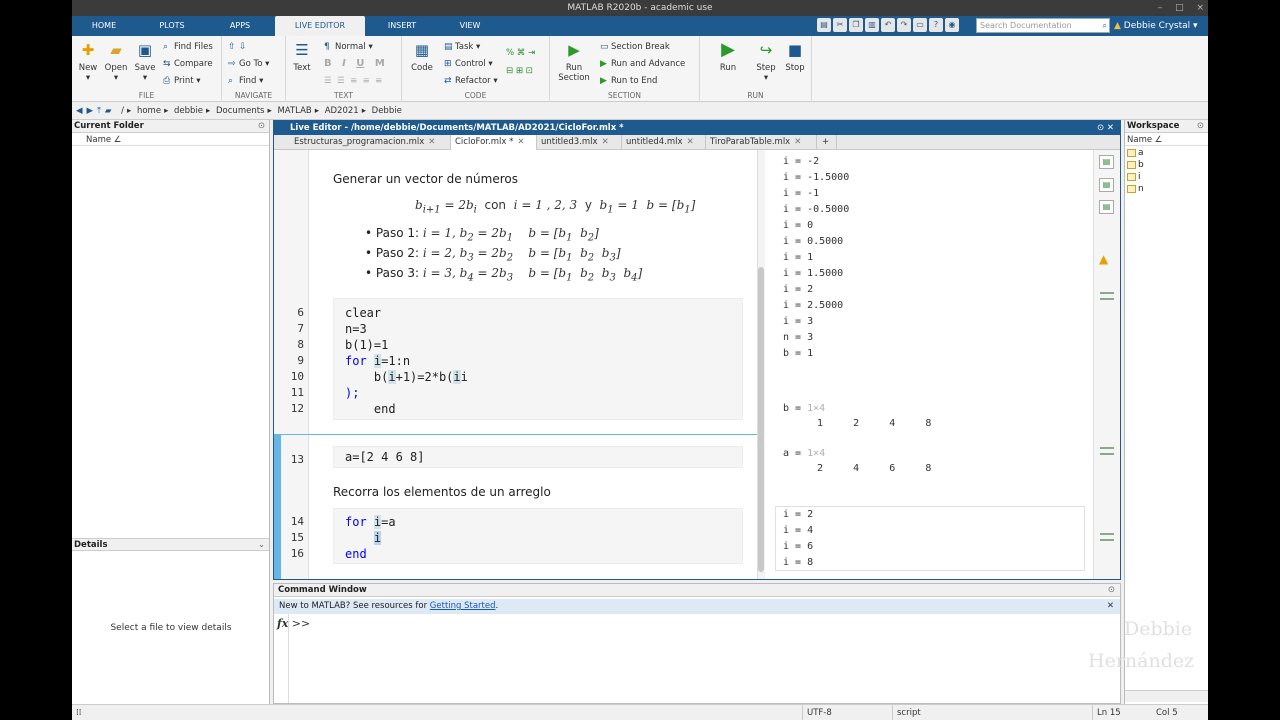 The height and width of the screenshot is (720, 1280). I want to click on tab-home: HOME, so click(104, 26).